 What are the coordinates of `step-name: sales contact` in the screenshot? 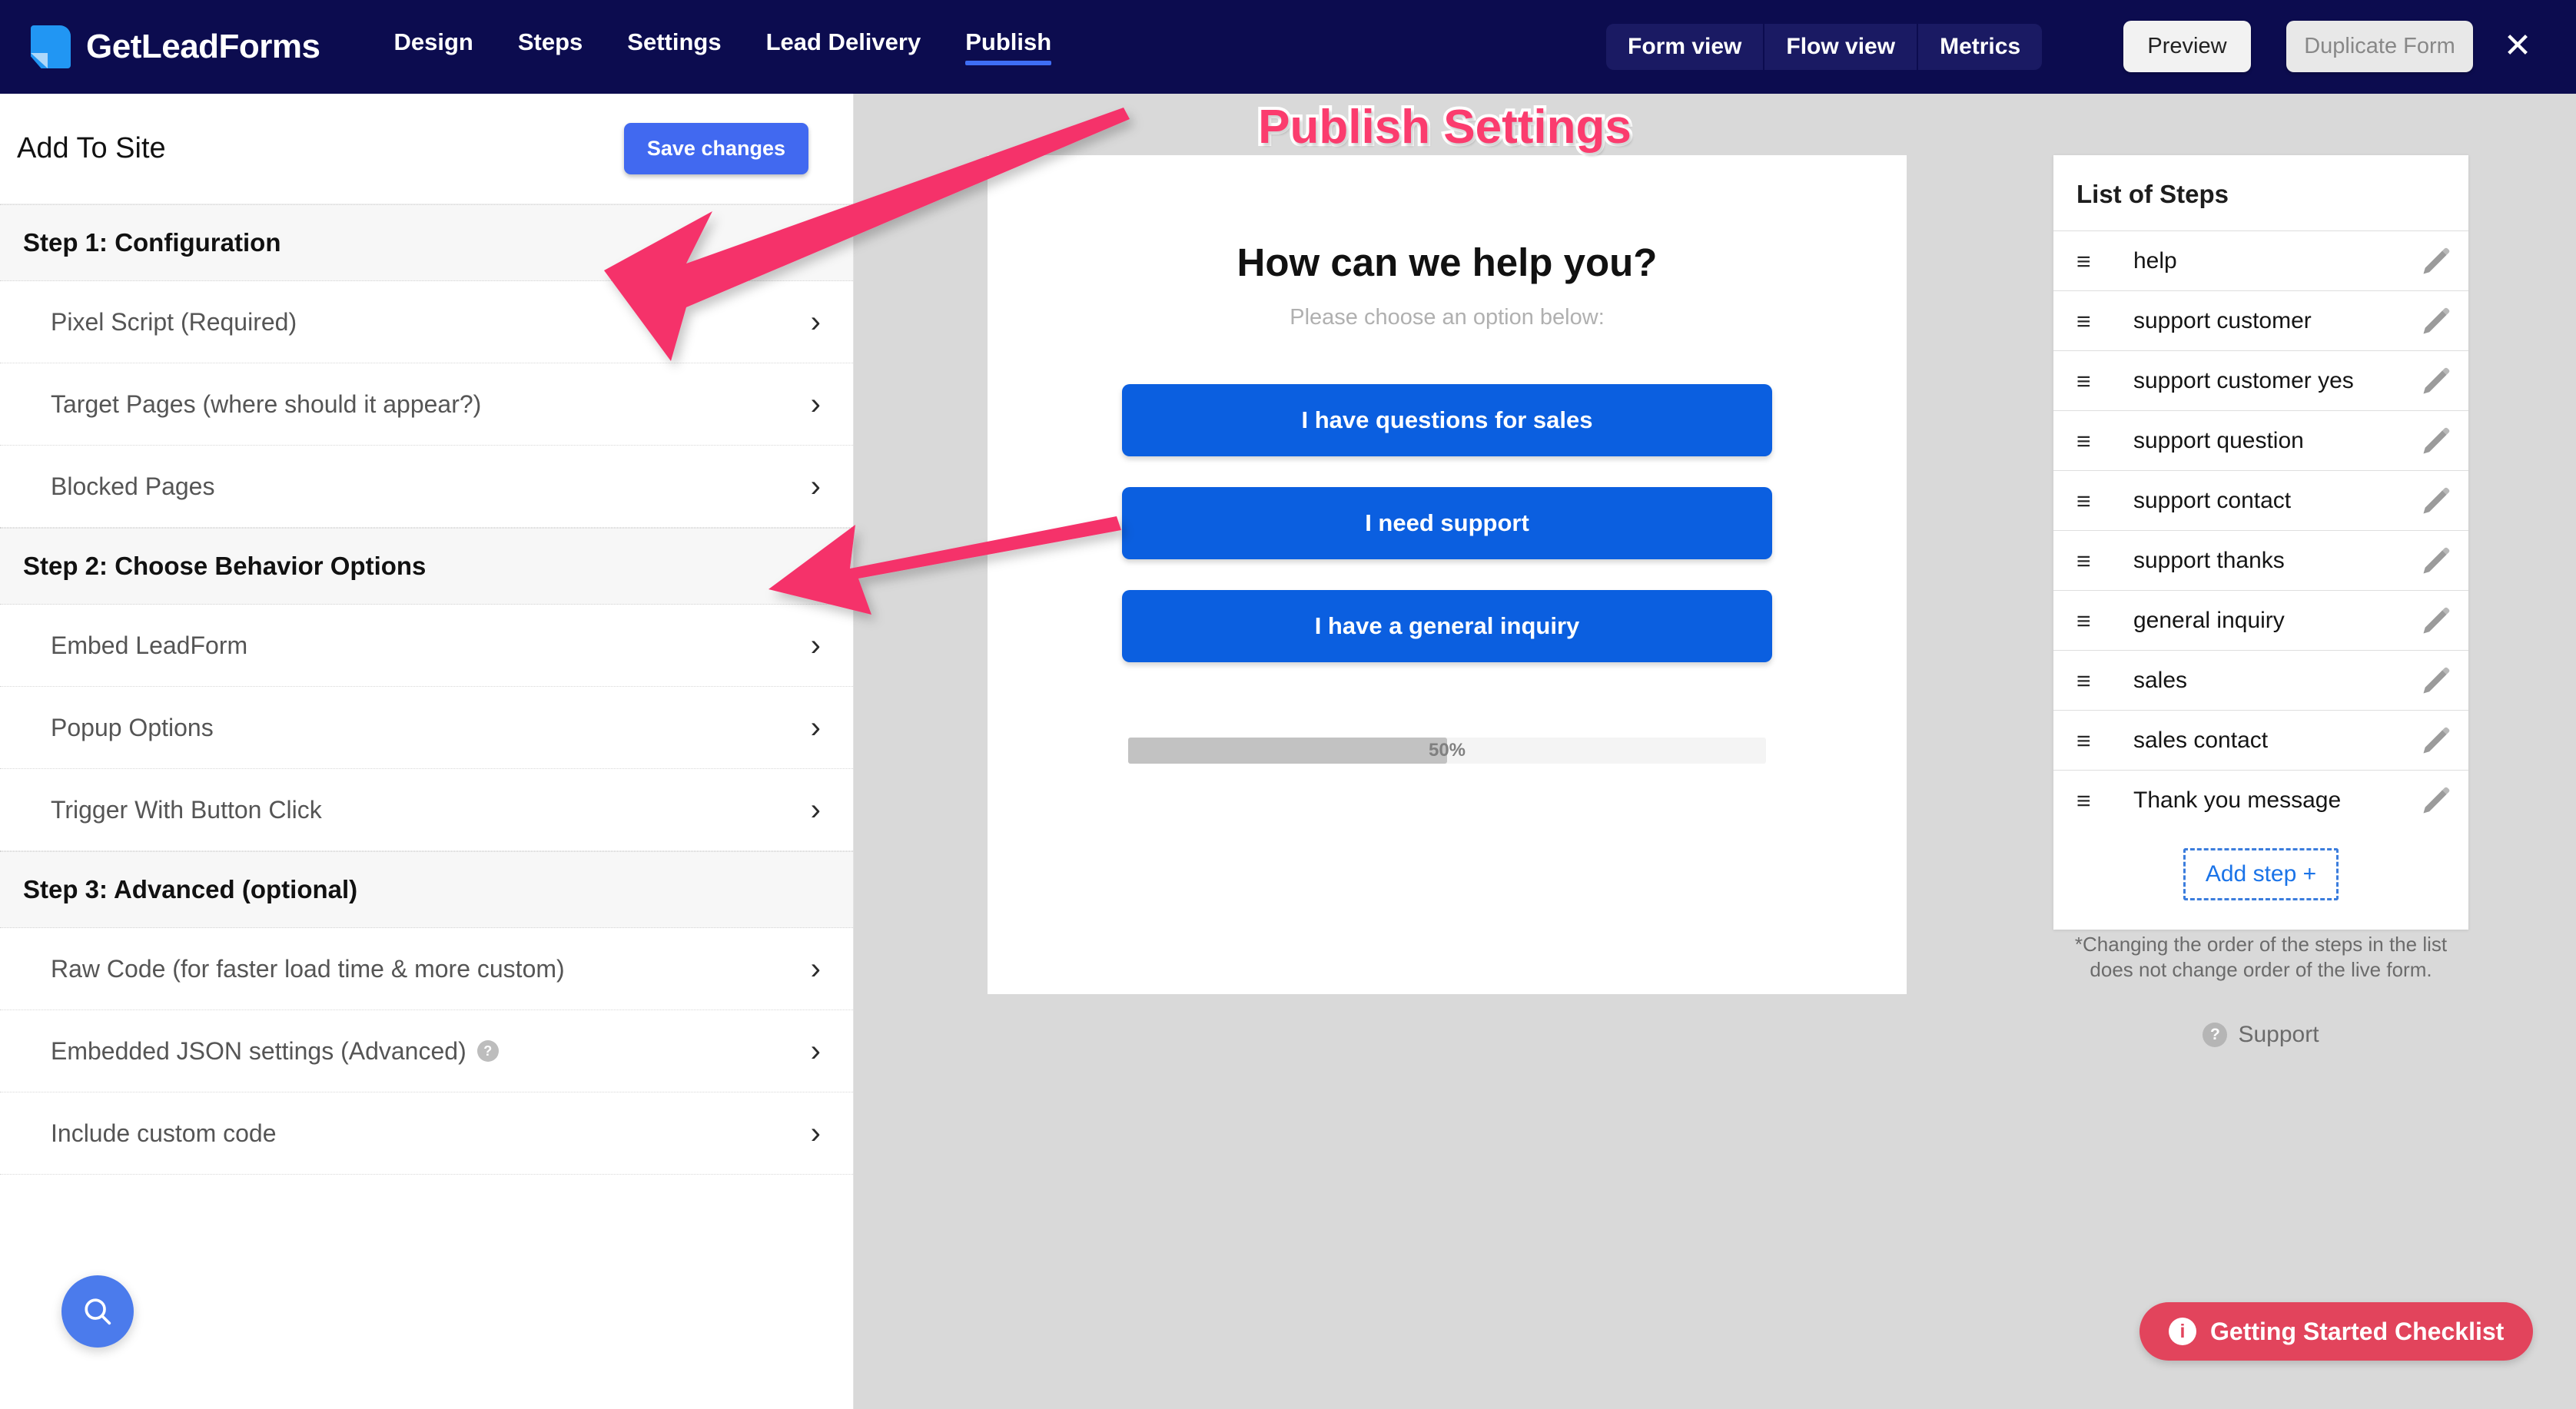 It's located at (2201, 740).